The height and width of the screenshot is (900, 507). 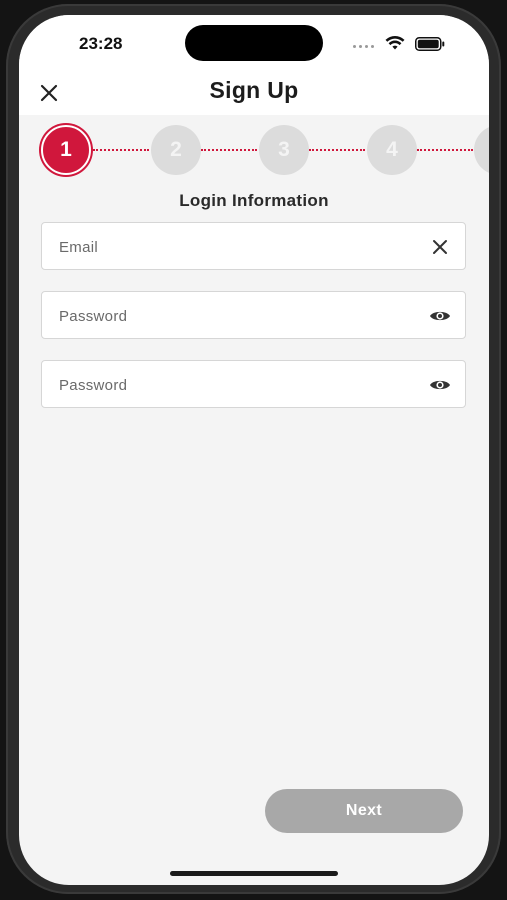 What do you see at coordinates (66, 150) in the screenshot?
I see `step-1: 1` at bounding box center [66, 150].